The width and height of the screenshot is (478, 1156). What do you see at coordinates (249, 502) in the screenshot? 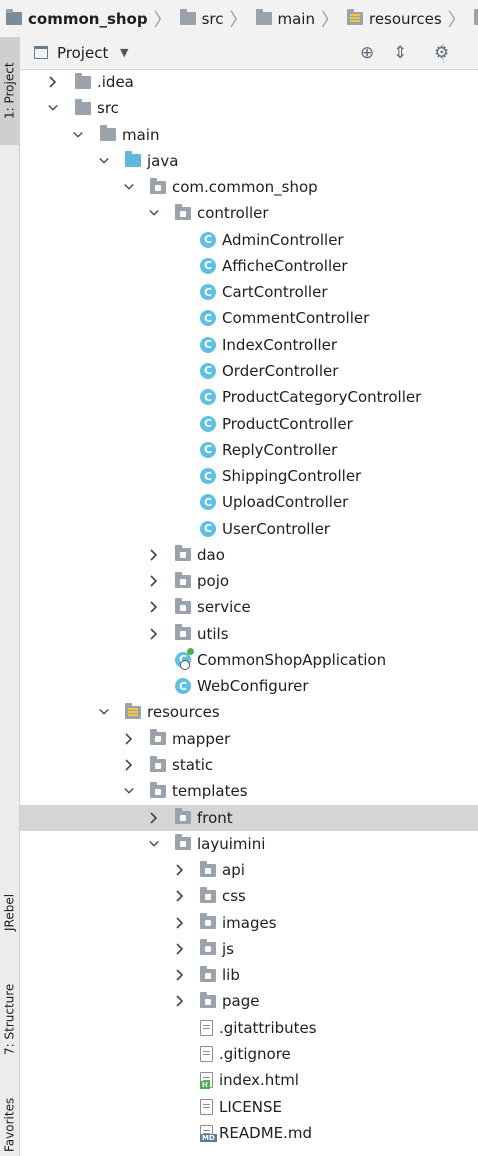
I see `tree-row: C UploadController` at bounding box center [249, 502].